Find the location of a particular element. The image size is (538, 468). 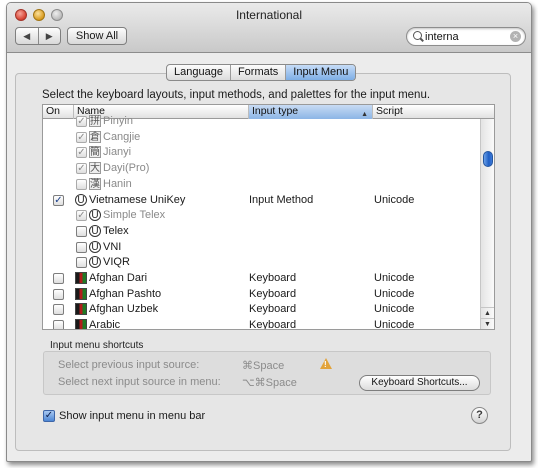

tab-bar: Language Formats Input Menu is located at coordinates (261, 72).